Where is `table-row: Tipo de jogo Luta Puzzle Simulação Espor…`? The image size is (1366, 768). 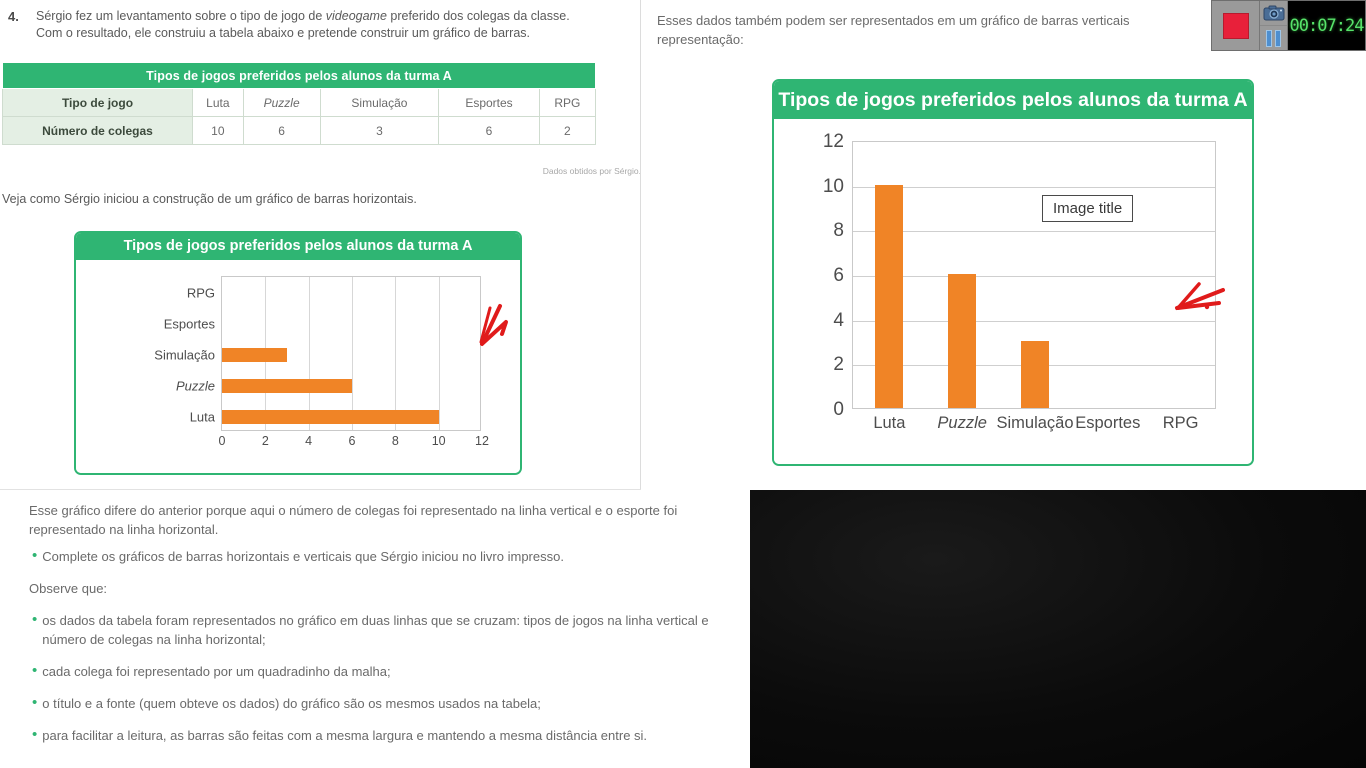 table-row: Tipo de jogo Luta Puzzle Simulação Espor… is located at coordinates (299, 102).